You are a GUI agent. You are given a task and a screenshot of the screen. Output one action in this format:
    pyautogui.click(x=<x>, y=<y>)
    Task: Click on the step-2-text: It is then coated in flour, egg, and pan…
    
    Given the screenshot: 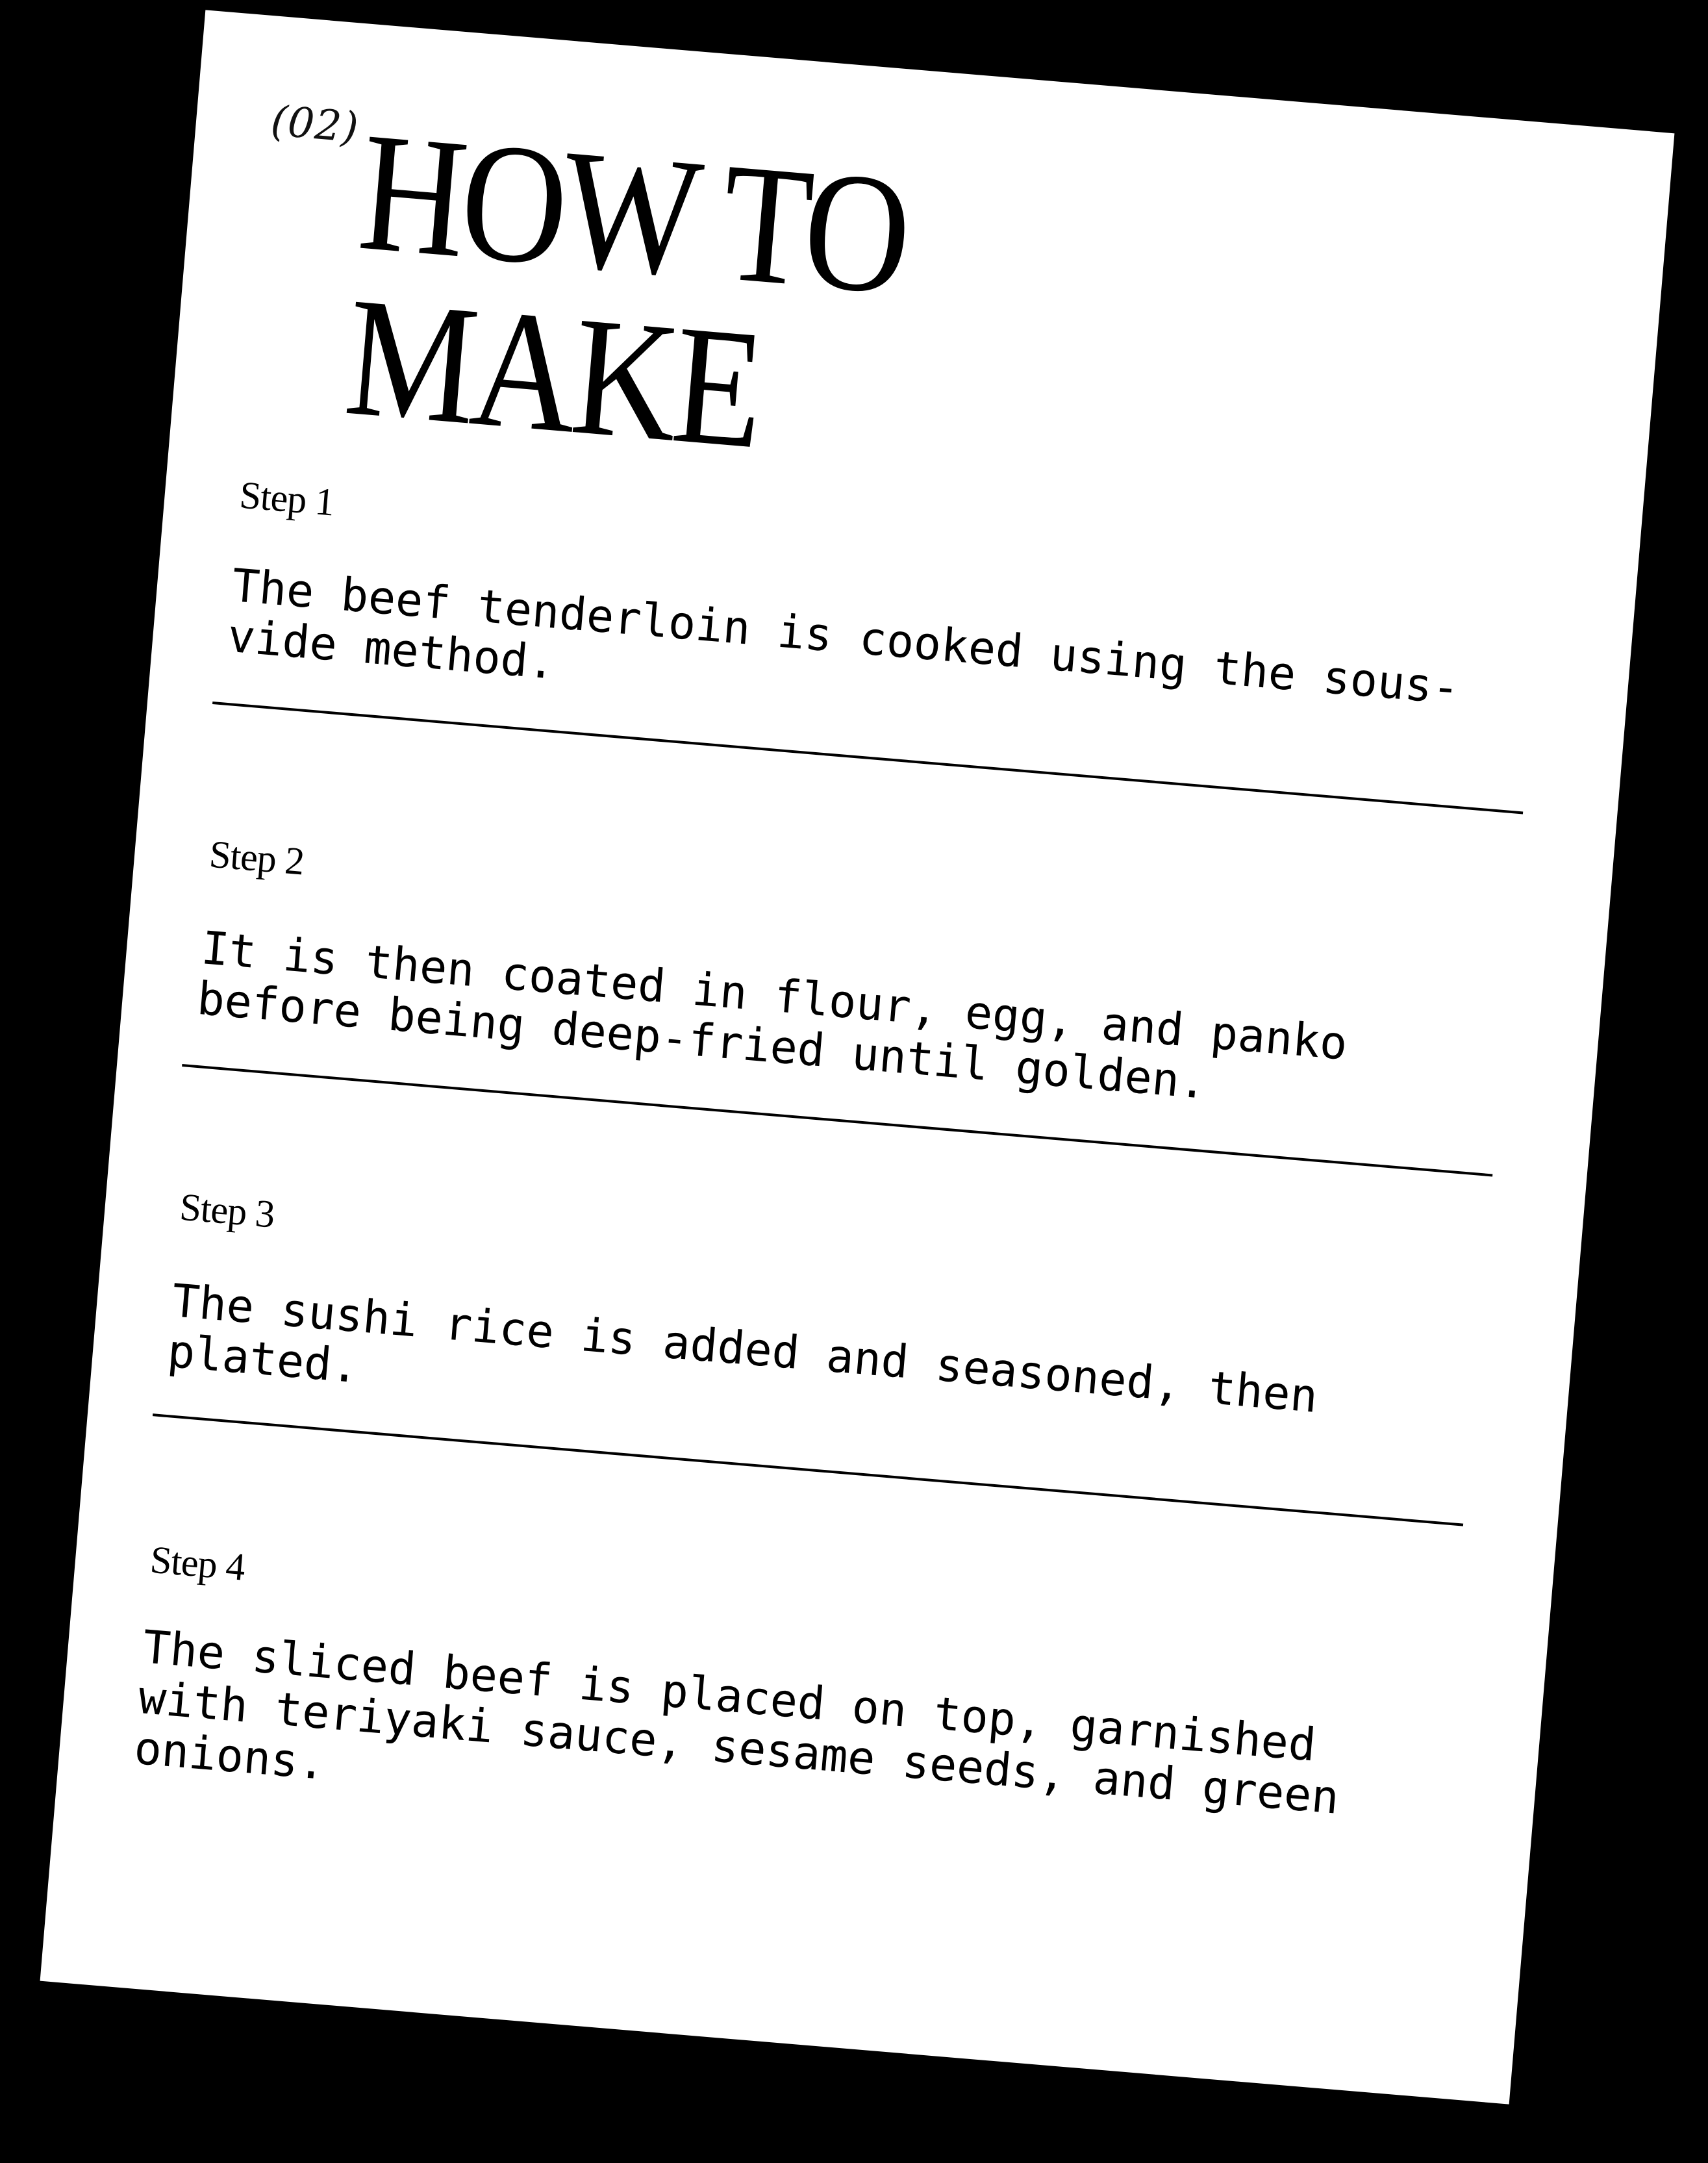 What is the action you would take?
    pyautogui.click(x=772, y=1015)
    